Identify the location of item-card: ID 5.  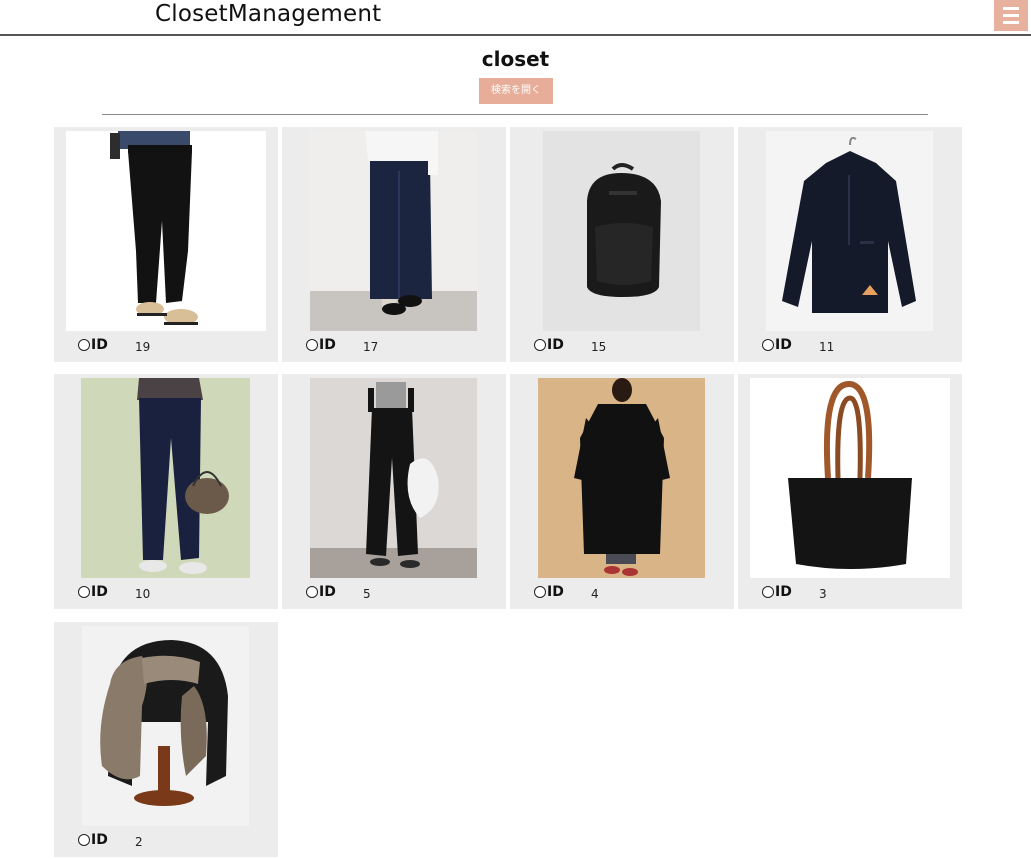
(394, 491).